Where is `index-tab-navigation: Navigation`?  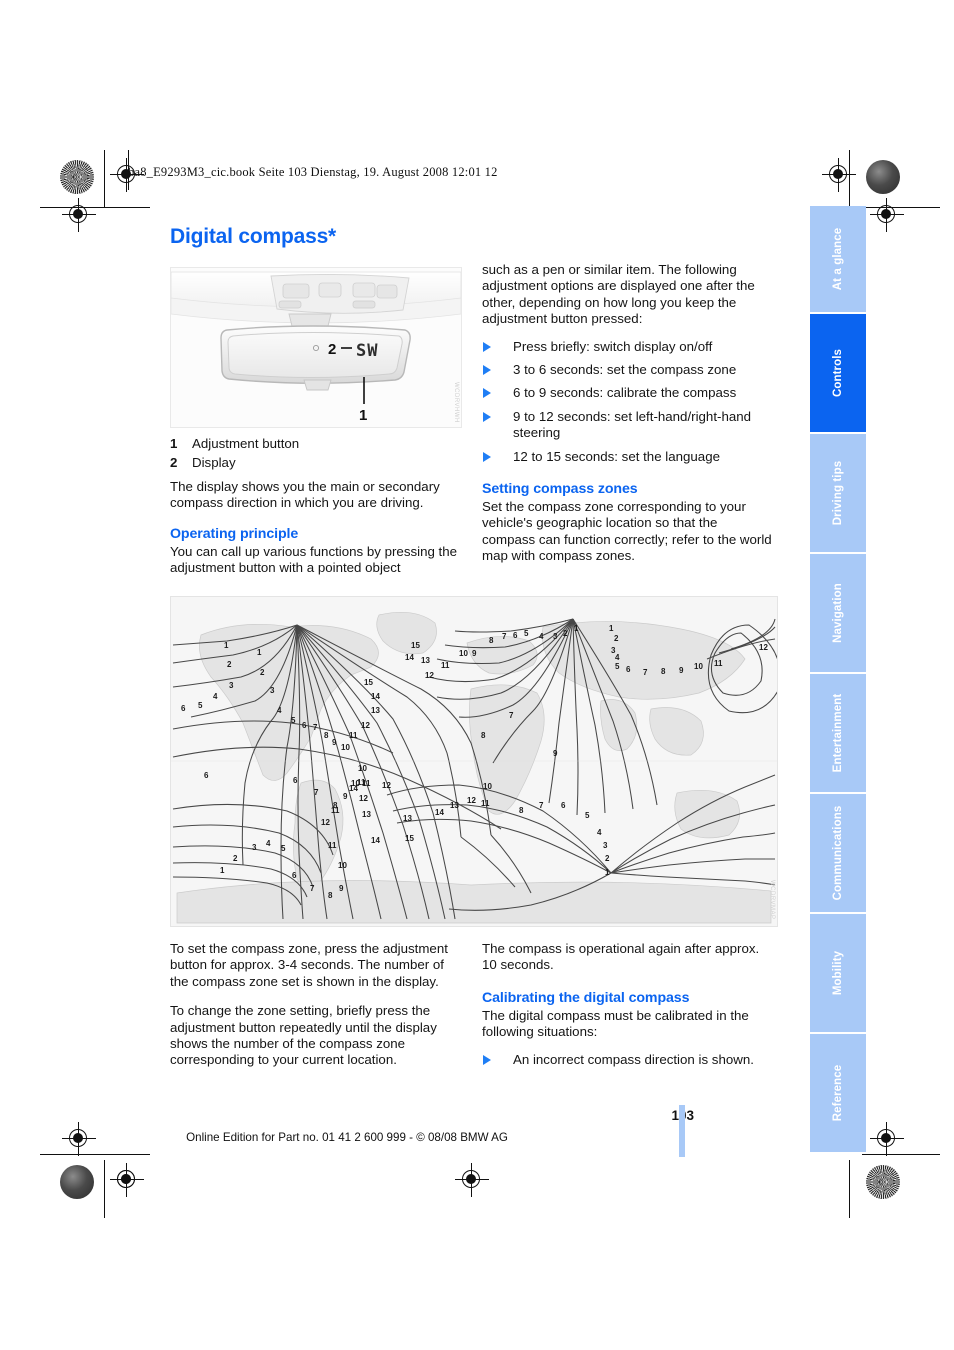
index-tab-navigation: Navigation is located at coordinates (838, 614).